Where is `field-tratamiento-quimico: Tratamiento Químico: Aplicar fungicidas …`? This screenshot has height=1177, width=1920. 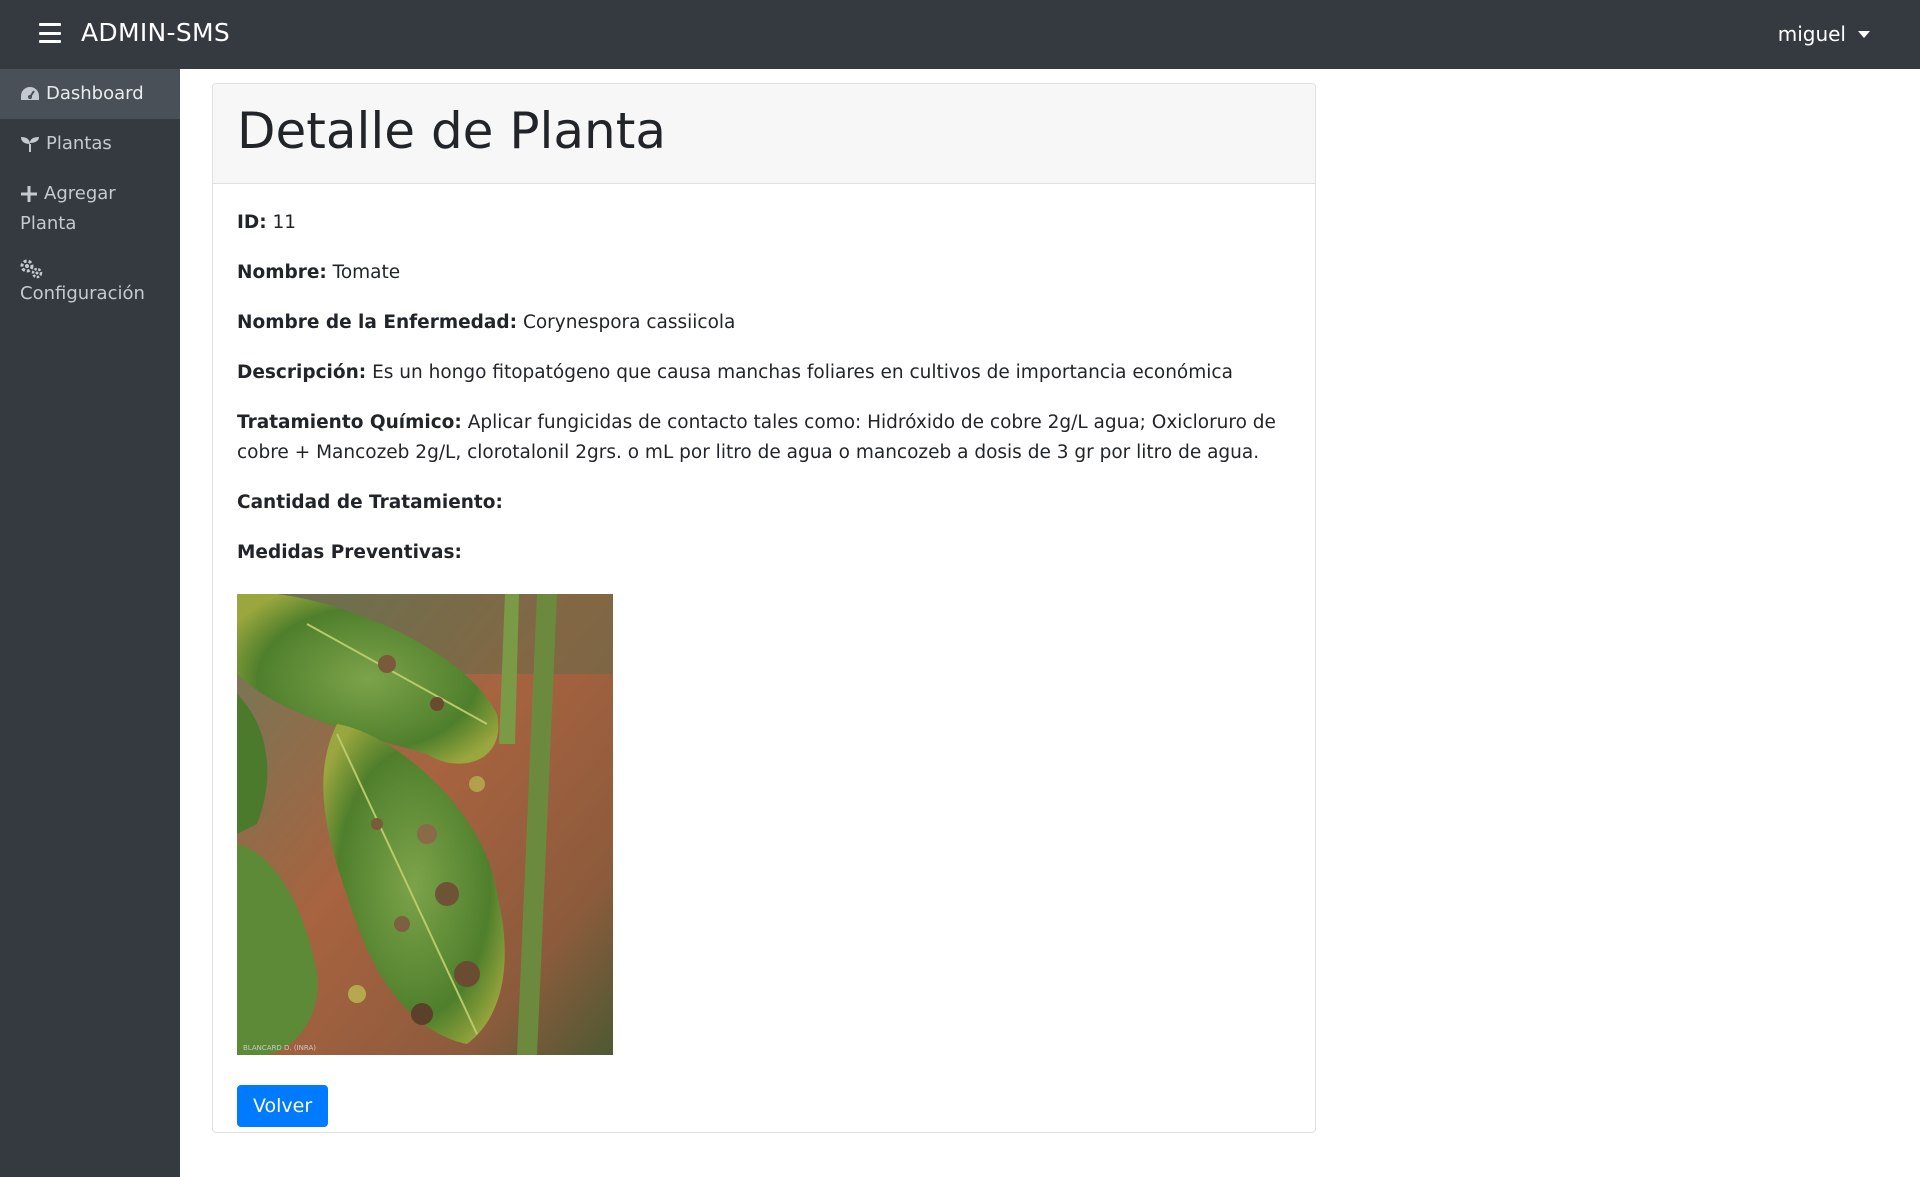 field-tratamiento-quimico: Tratamiento Químico: Aplicar fungicidas … is located at coordinates (764, 438).